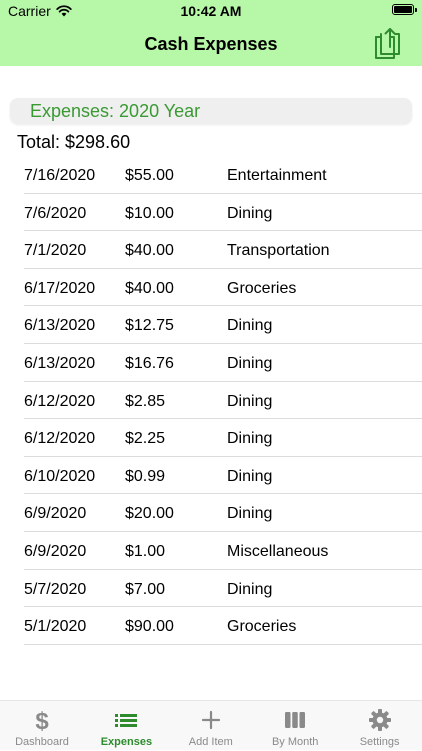 Image resolution: width=422 pixels, height=751 pixels. What do you see at coordinates (145, 551) in the screenshot?
I see `expense-amount: $1.00` at bounding box center [145, 551].